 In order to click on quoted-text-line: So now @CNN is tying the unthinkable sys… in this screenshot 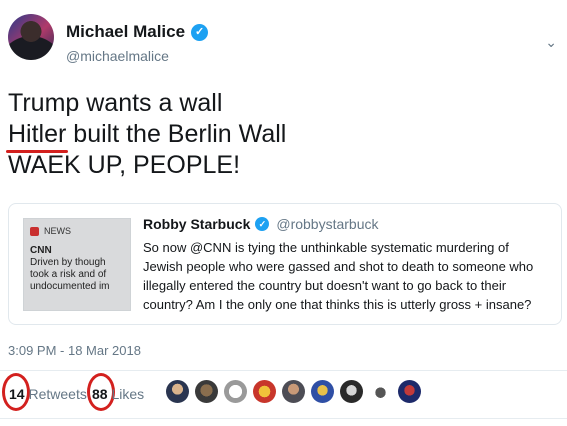, I will do `click(326, 247)`.